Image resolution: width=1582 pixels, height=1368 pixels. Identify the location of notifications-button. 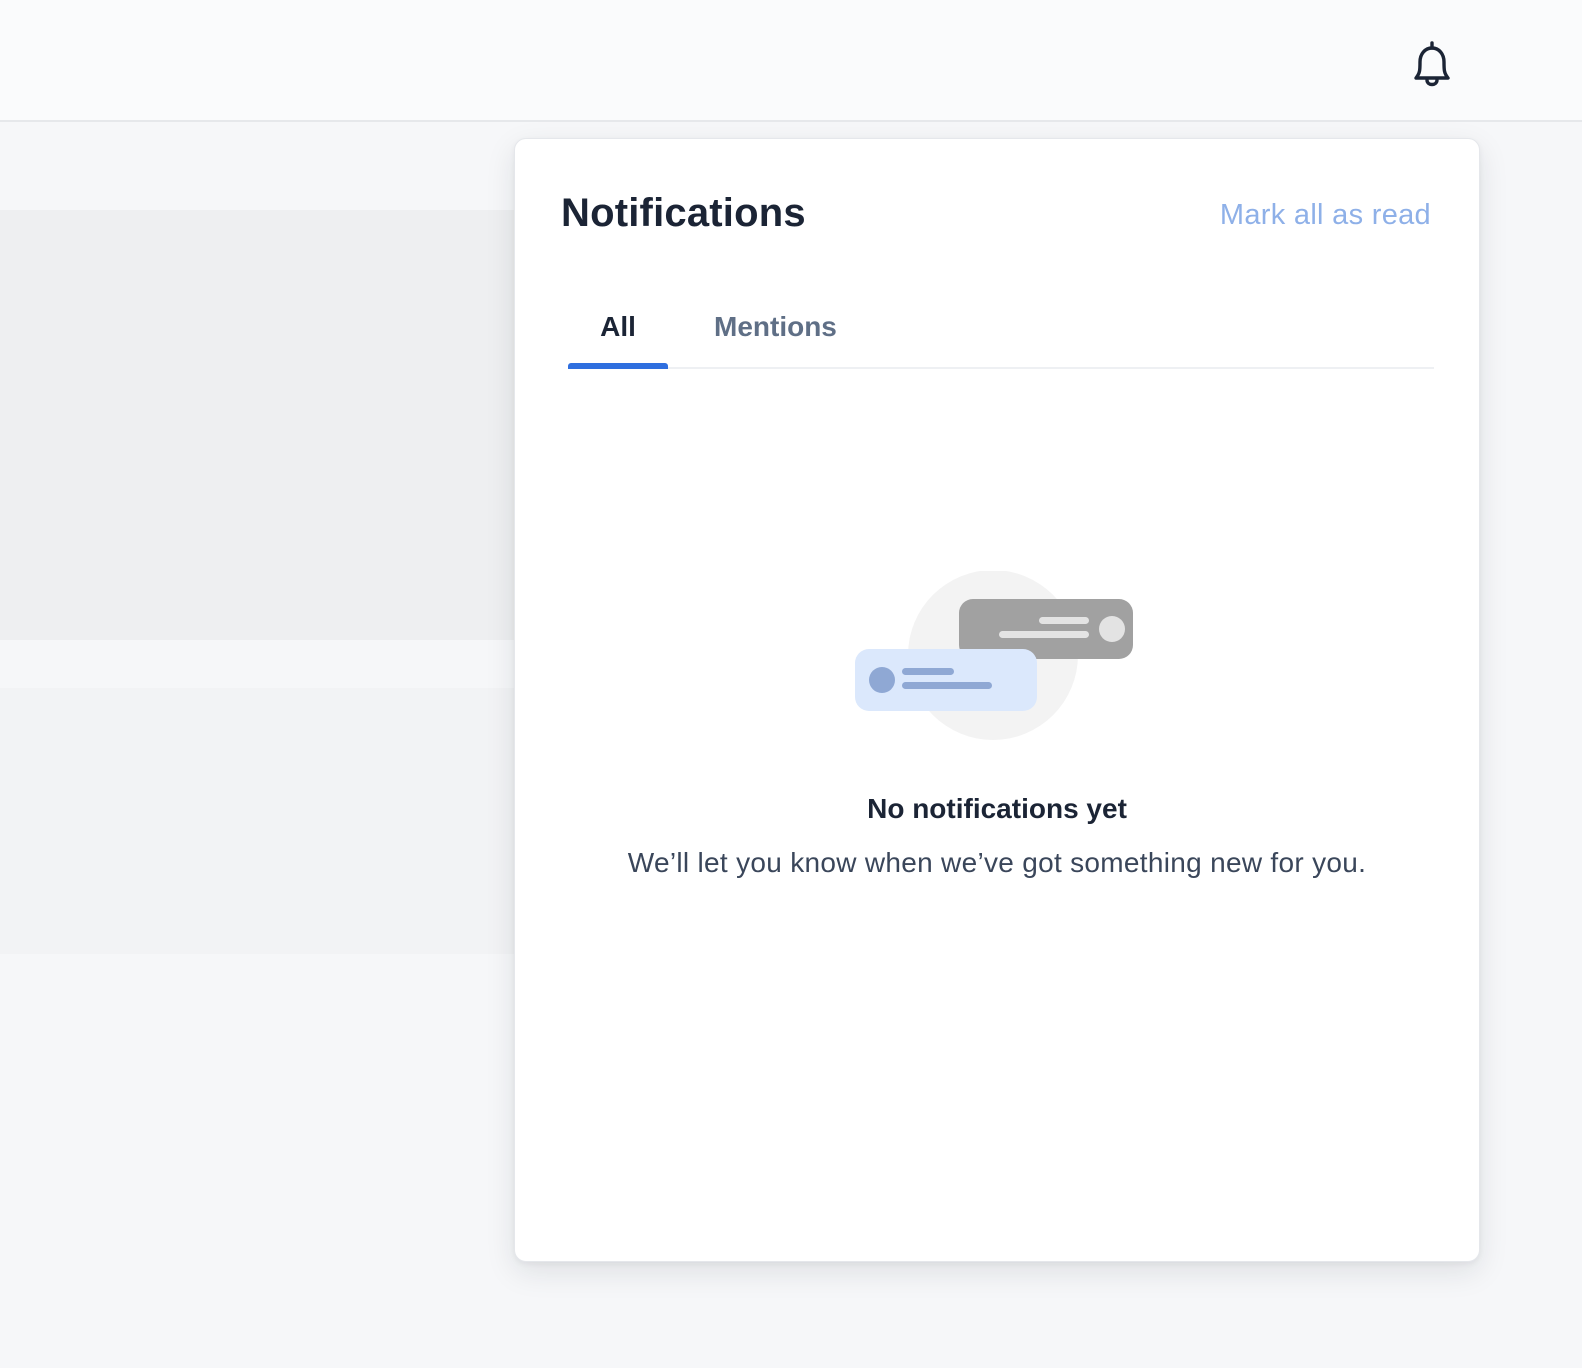
(1432, 66).